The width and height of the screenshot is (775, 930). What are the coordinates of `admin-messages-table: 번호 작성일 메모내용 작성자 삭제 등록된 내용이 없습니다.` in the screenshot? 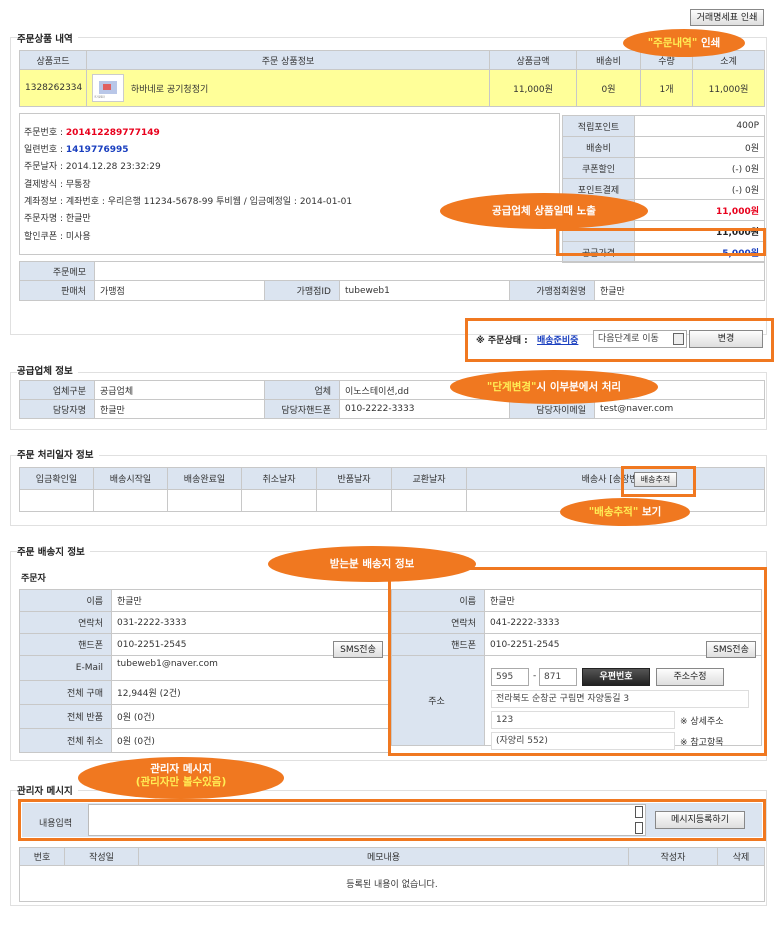 It's located at (392, 874).